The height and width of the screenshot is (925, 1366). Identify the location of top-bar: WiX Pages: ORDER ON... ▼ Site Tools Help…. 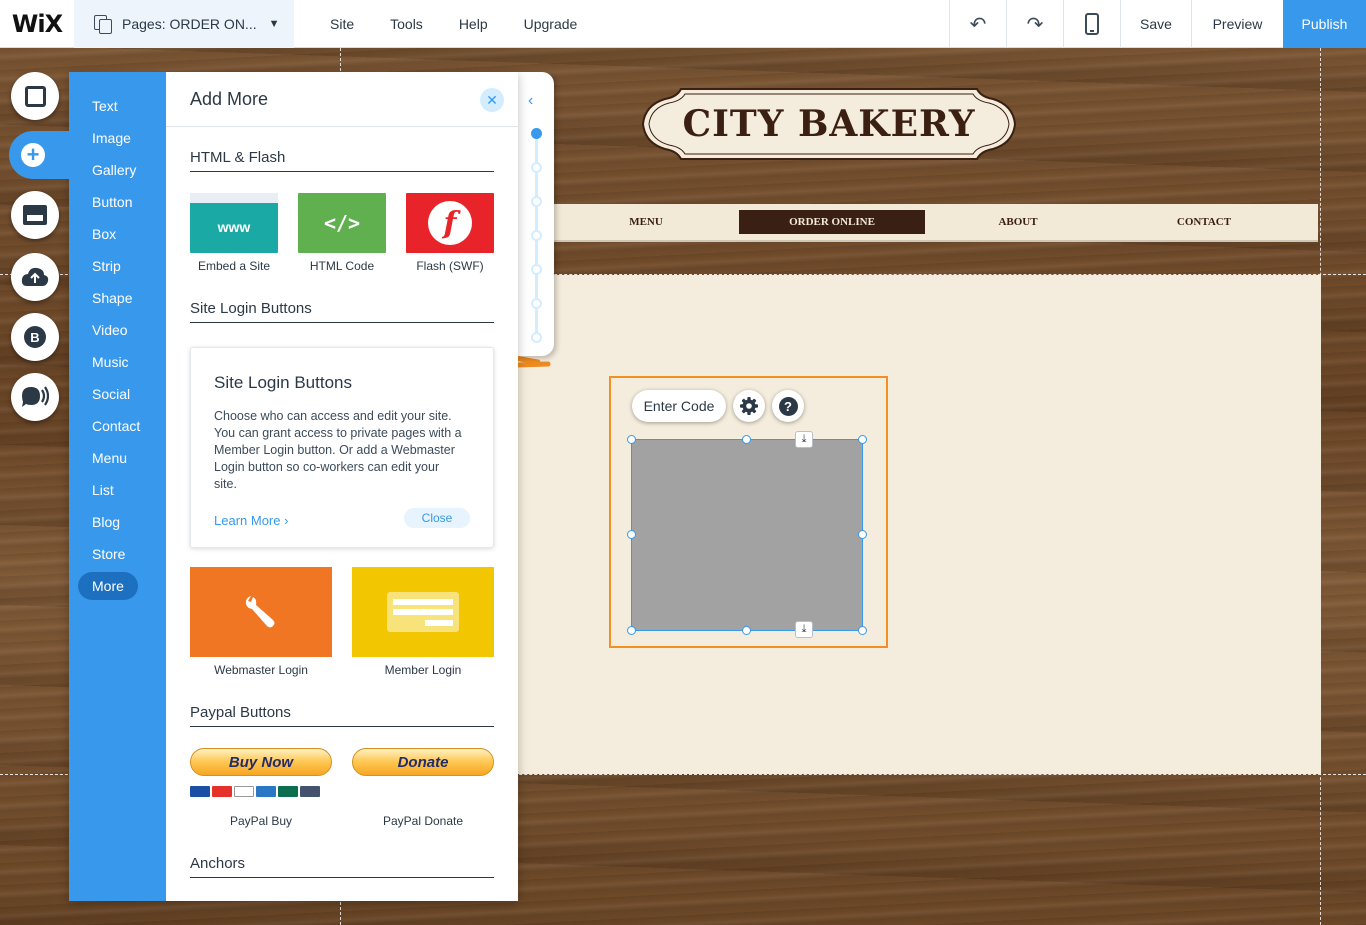
(683, 24).